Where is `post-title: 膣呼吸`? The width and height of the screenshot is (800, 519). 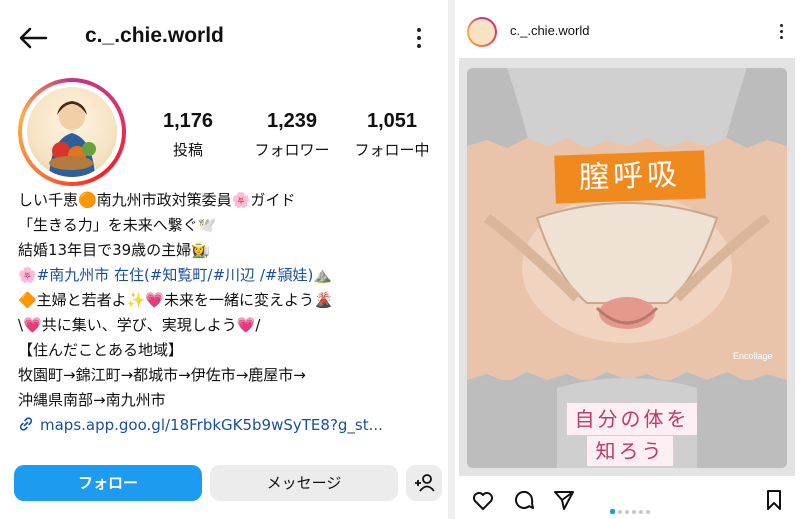
post-title: 膣呼吸 is located at coordinates (630, 177).